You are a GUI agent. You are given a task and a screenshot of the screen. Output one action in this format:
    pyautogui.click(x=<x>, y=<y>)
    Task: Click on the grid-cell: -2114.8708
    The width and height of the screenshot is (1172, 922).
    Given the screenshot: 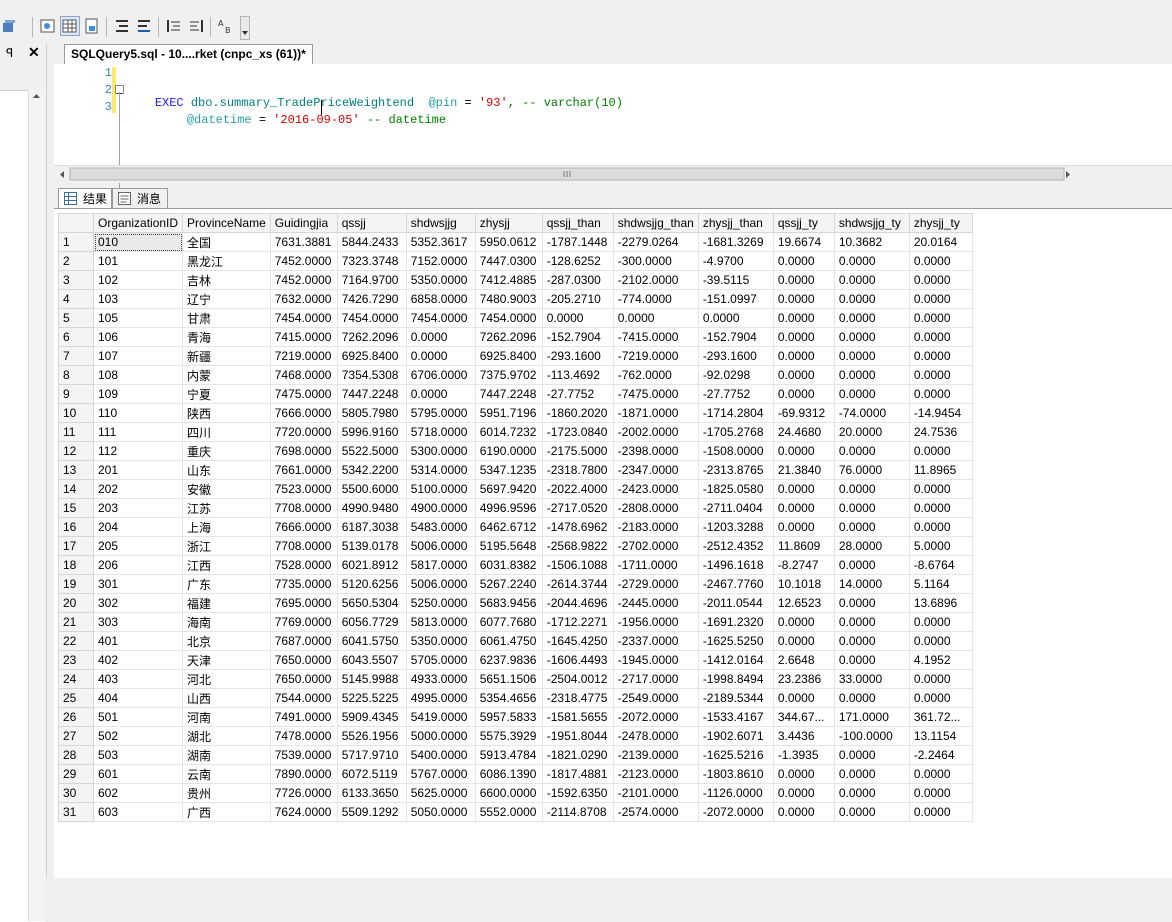 What is the action you would take?
    pyautogui.click(x=577, y=812)
    